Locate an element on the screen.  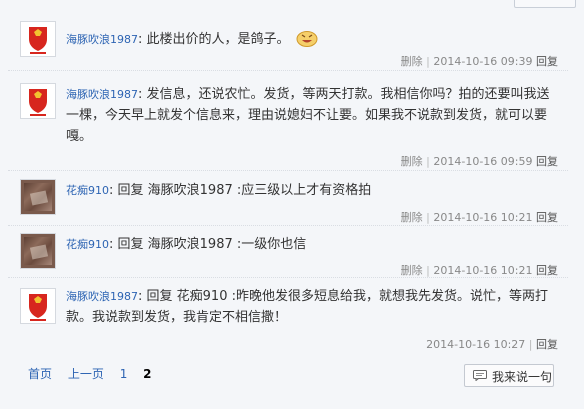
pagination: 首页 上一页 1 2 is located at coordinates (96, 373).